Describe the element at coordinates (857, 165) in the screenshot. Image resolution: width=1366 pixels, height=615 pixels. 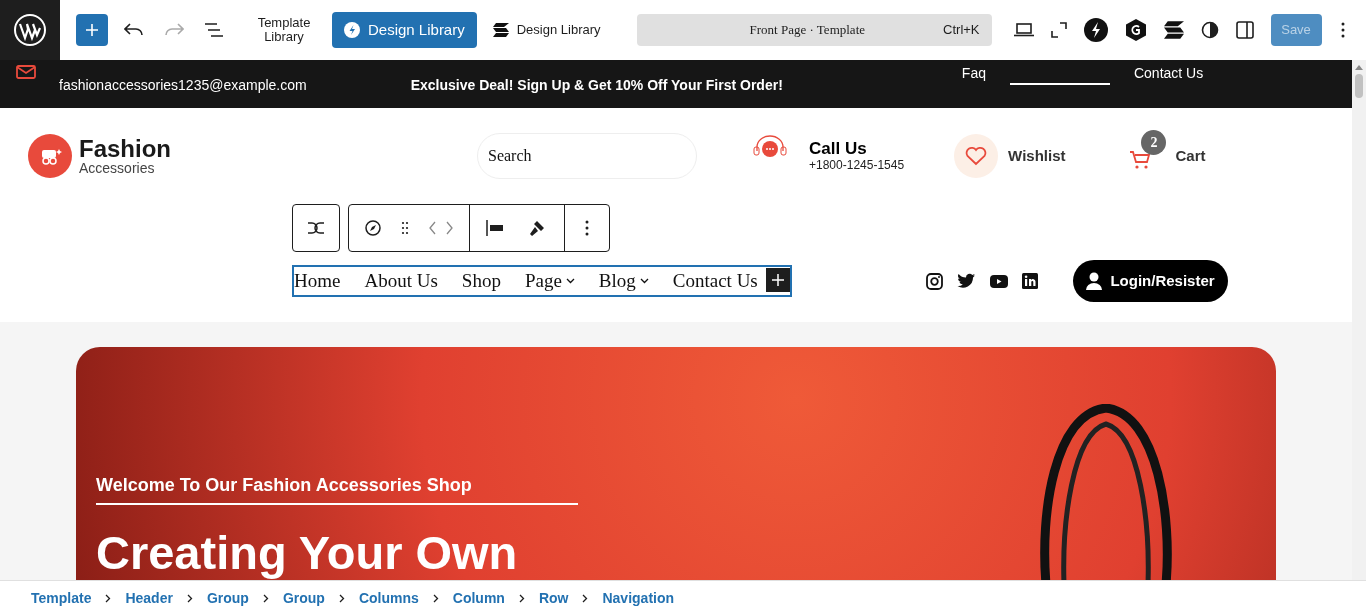
I see `phone-number: +1800-1245-1545` at that location.